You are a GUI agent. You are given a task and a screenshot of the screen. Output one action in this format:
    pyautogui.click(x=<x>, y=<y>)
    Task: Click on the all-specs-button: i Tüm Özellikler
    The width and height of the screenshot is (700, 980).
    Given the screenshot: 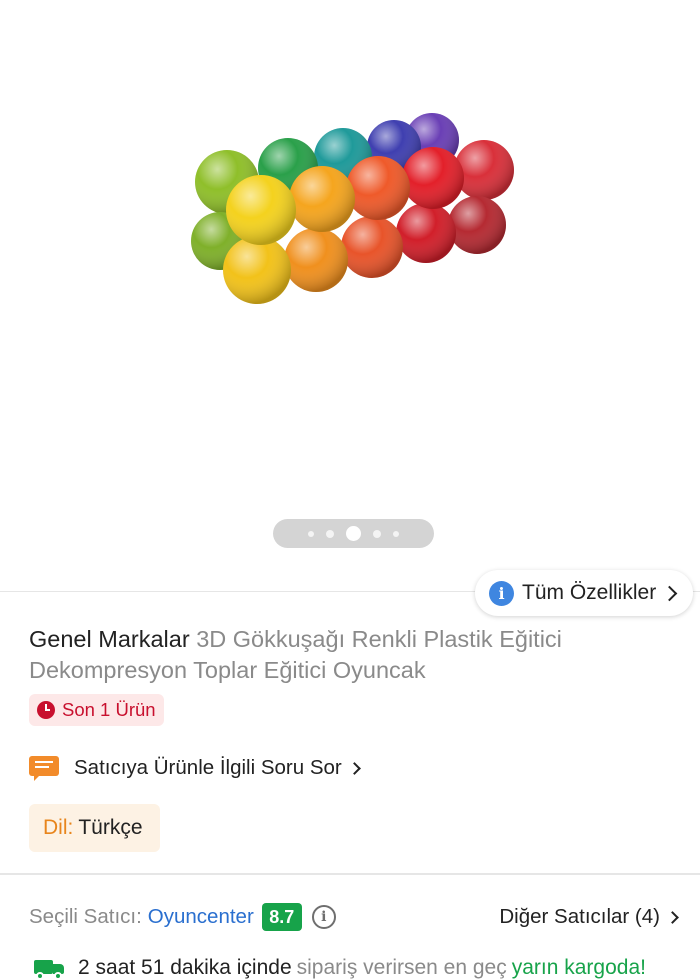 What is the action you would take?
    pyautogui.click(x=584, y=593)
    